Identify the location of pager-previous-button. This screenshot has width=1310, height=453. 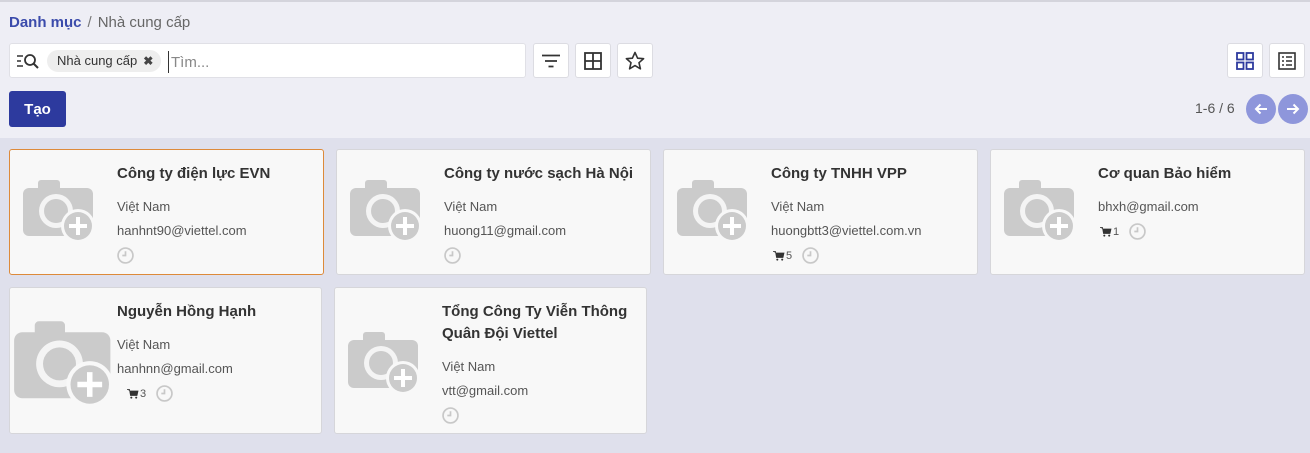
(1261, 109).